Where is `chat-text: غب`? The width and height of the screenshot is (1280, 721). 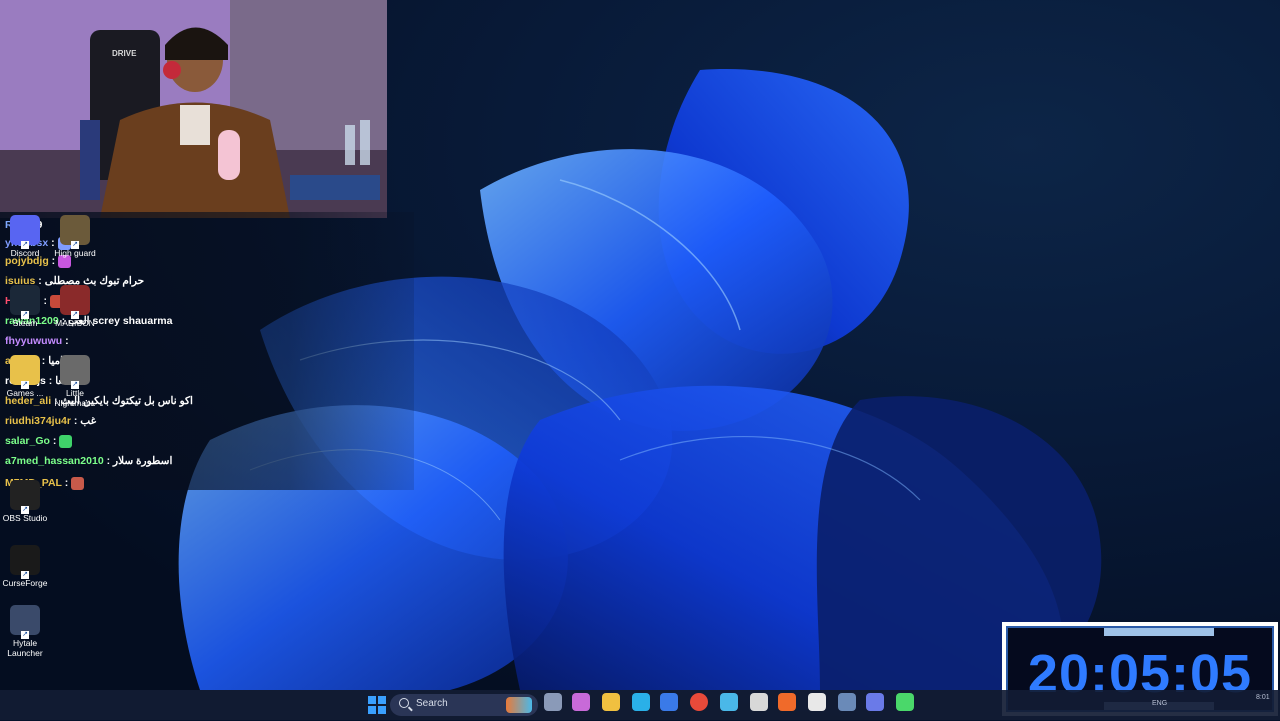 chat-text: غب is located at coordinates (88, 421).